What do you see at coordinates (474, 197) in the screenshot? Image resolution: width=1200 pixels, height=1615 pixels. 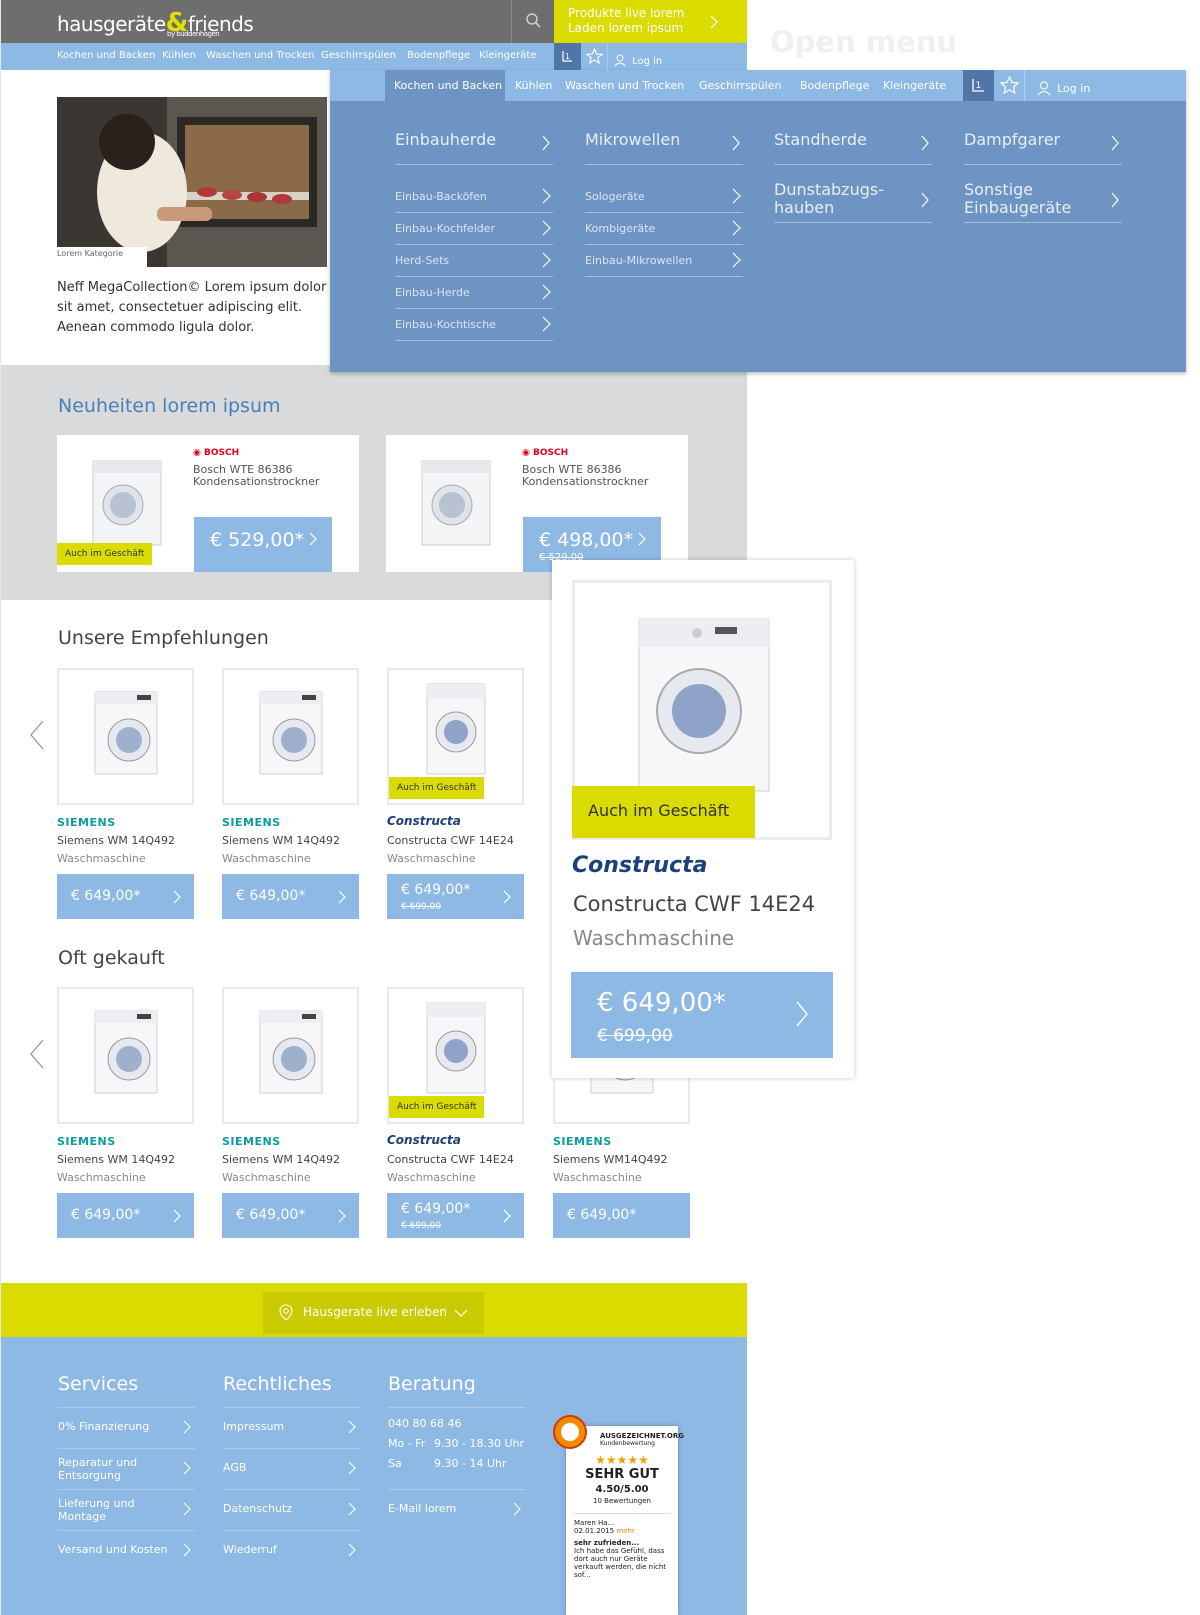 I see `mega-sub: Einbau-Backöfen` at bounding box center [474, 197].